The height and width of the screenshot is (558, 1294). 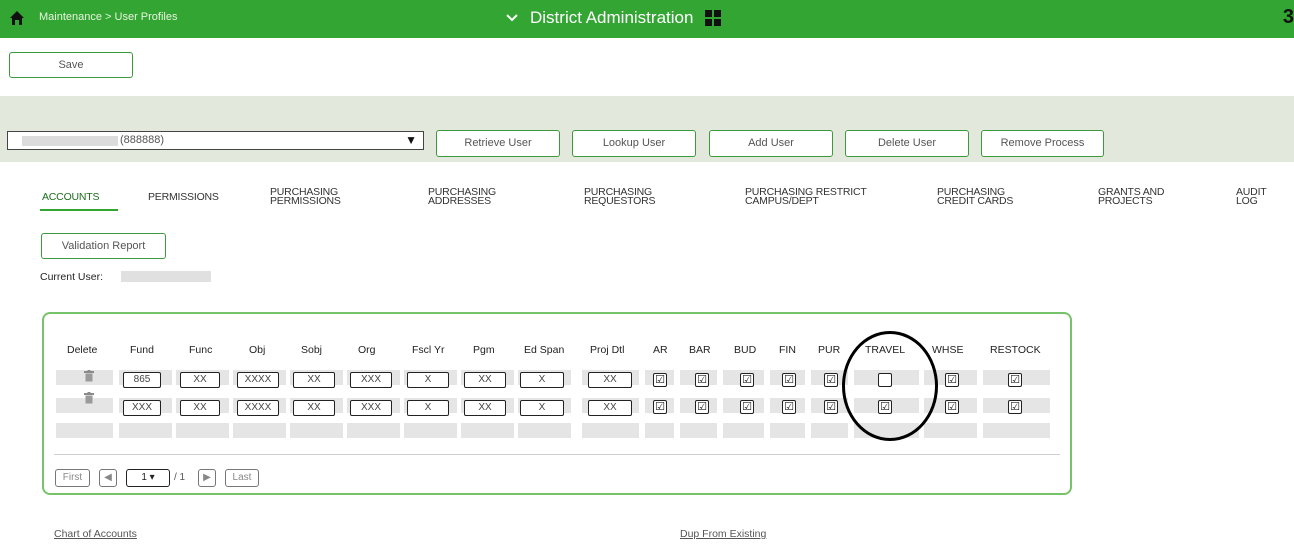 I want to click on tab-grants-and-projects: GRANTS AND PROJECTS, so click(x=1131, y=197).